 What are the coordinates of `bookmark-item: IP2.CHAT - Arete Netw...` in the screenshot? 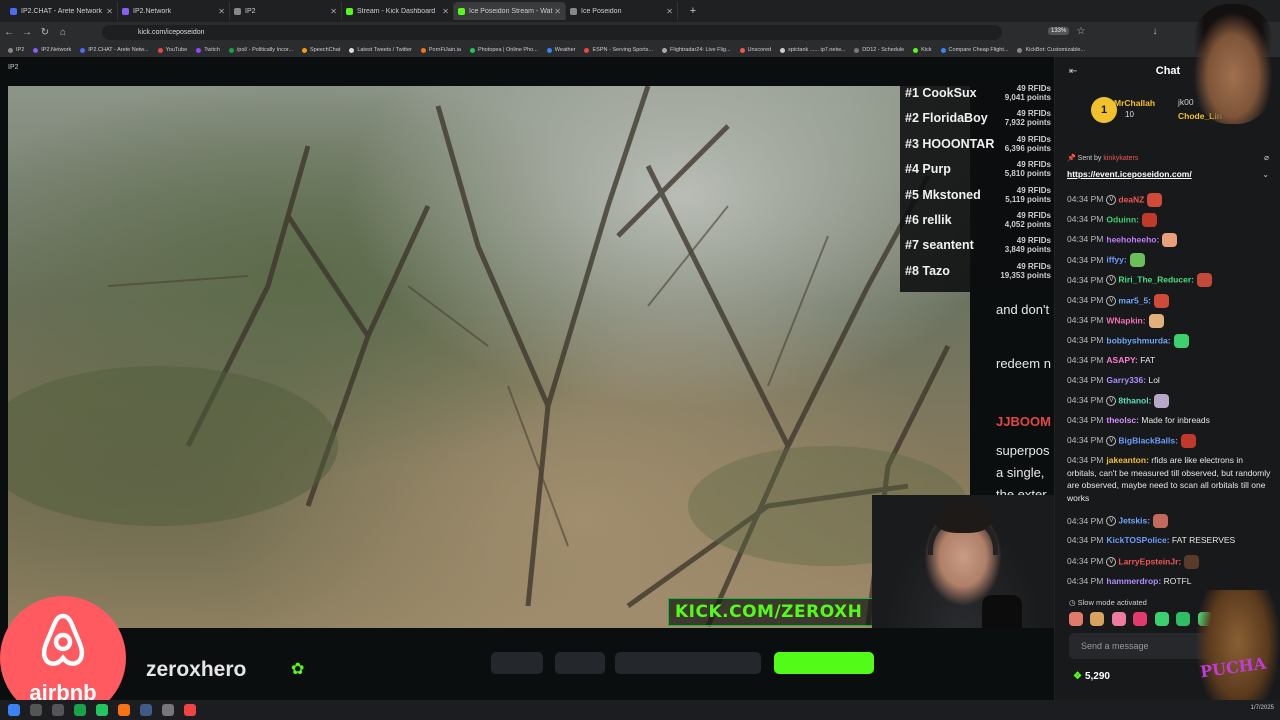 It's located at (114, 50).